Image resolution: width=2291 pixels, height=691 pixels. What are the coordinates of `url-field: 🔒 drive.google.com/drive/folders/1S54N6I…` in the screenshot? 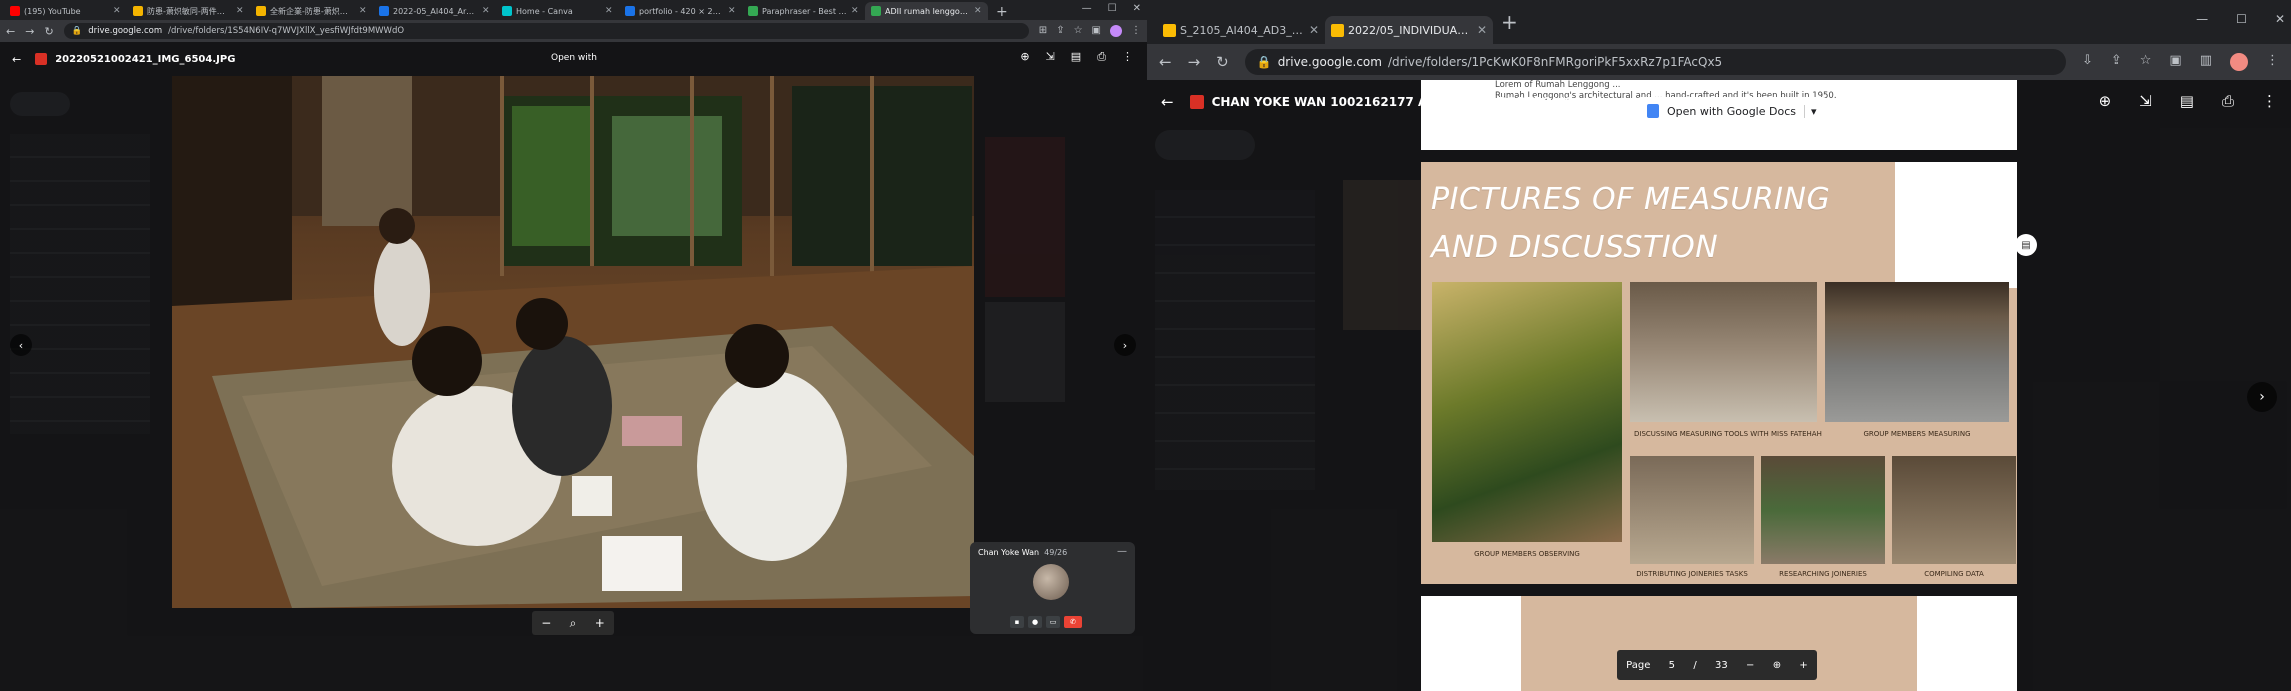 It's located at (546, 31).